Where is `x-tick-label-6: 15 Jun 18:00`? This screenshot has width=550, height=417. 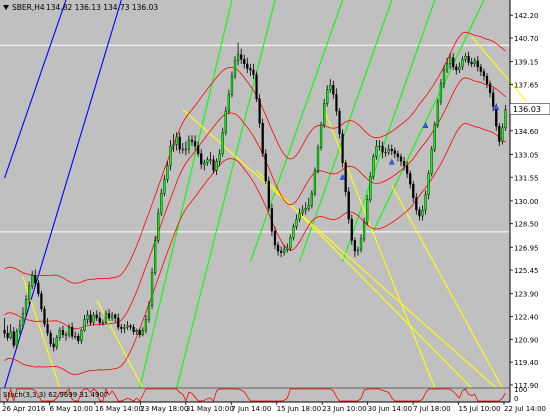
x-tick-label-6: 15 Jun 18:00 is located at coordinates (299, 409).